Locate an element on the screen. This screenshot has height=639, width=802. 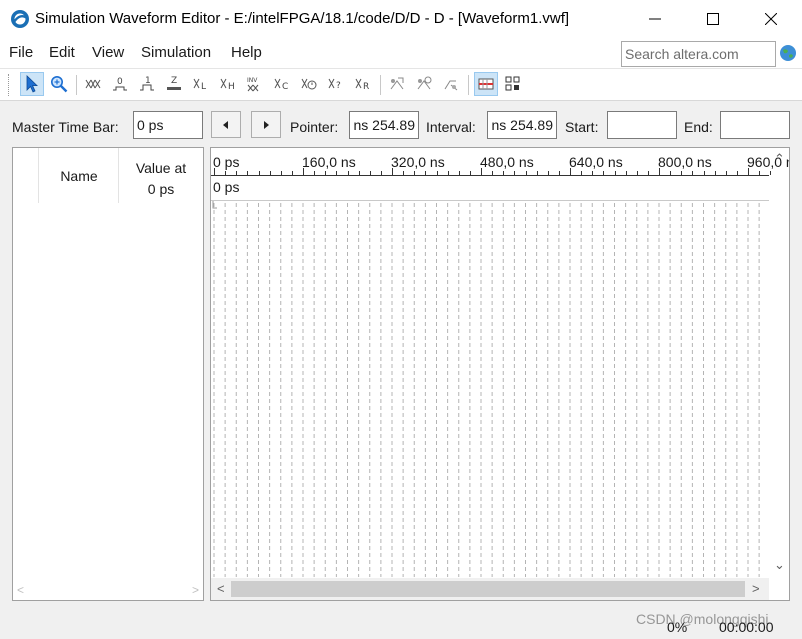
names-header: Name Value at 0 ps is located at coordinates (108, 175).